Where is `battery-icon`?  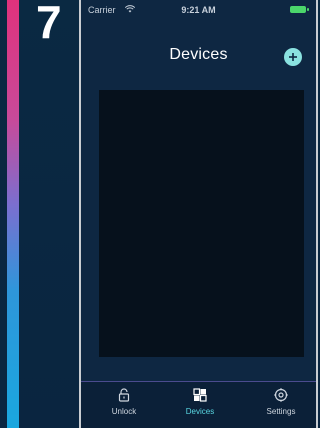 battery-icon is located at coordinates (299, 9).